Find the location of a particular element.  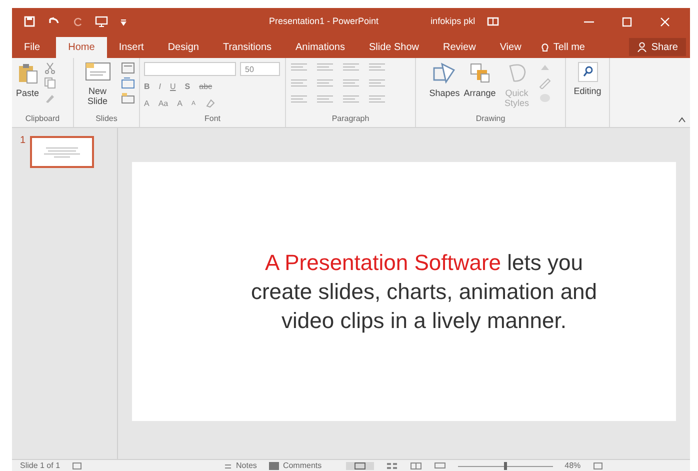

align-left-icon is located at coordinates (299, 83).